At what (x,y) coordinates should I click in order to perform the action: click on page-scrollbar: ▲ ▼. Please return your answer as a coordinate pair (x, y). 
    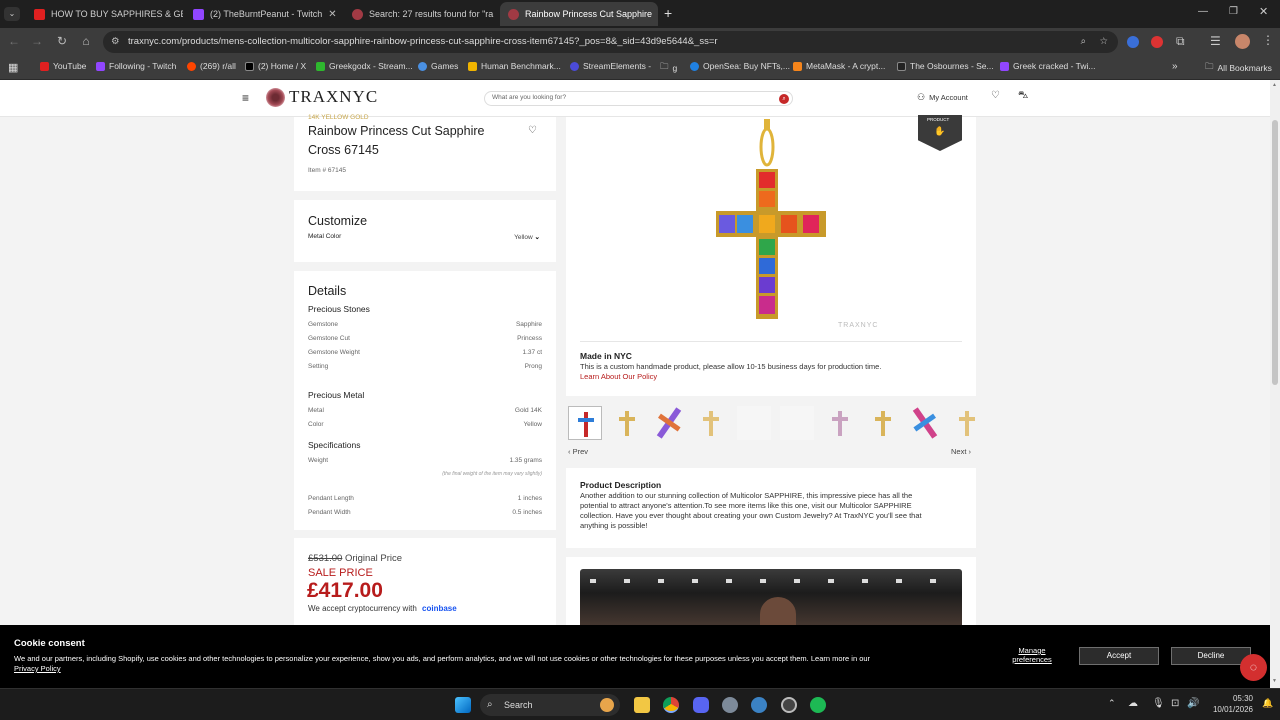
    Looking at the image, I should click on (1275, 384).